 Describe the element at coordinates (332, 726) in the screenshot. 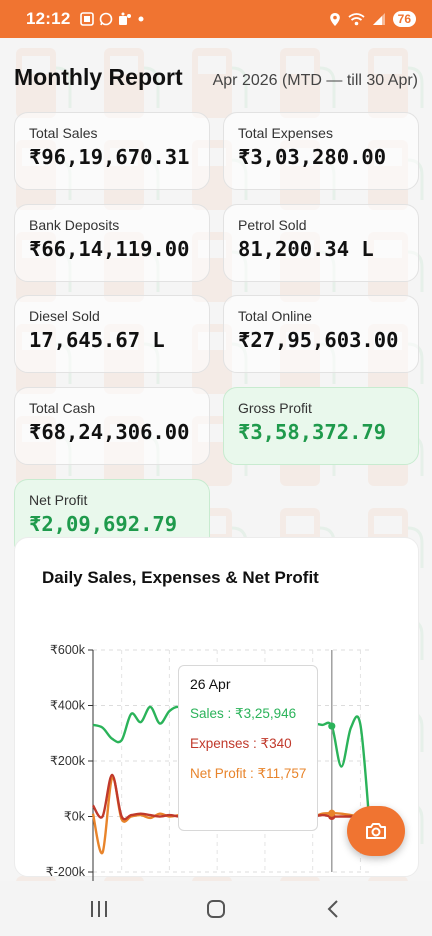

I see `hover-point-sales` at that location.